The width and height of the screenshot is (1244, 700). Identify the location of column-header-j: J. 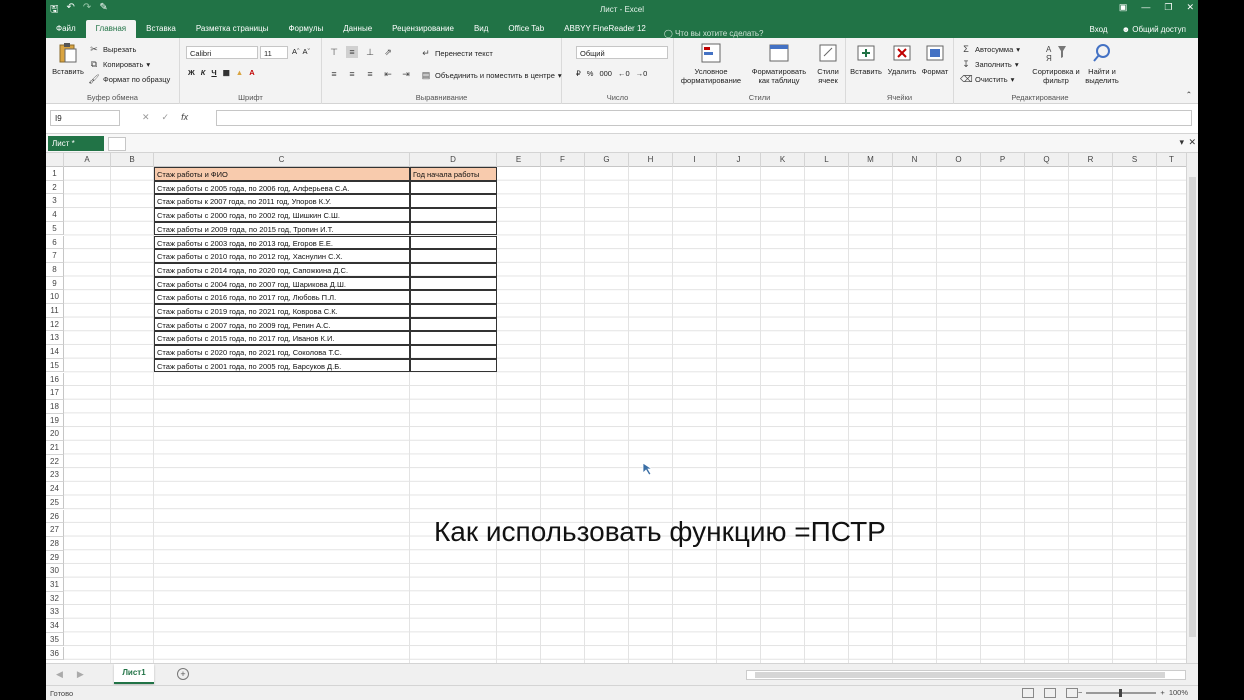
(739, 160).